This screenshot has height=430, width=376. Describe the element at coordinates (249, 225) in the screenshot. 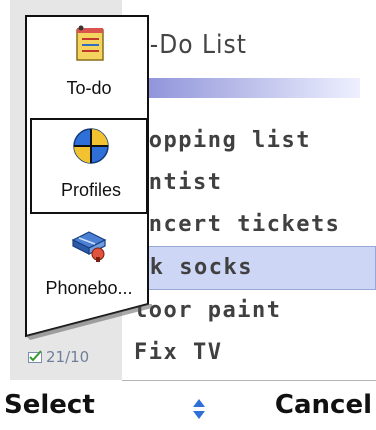

I see `list-item: oncert tickets` at that location.